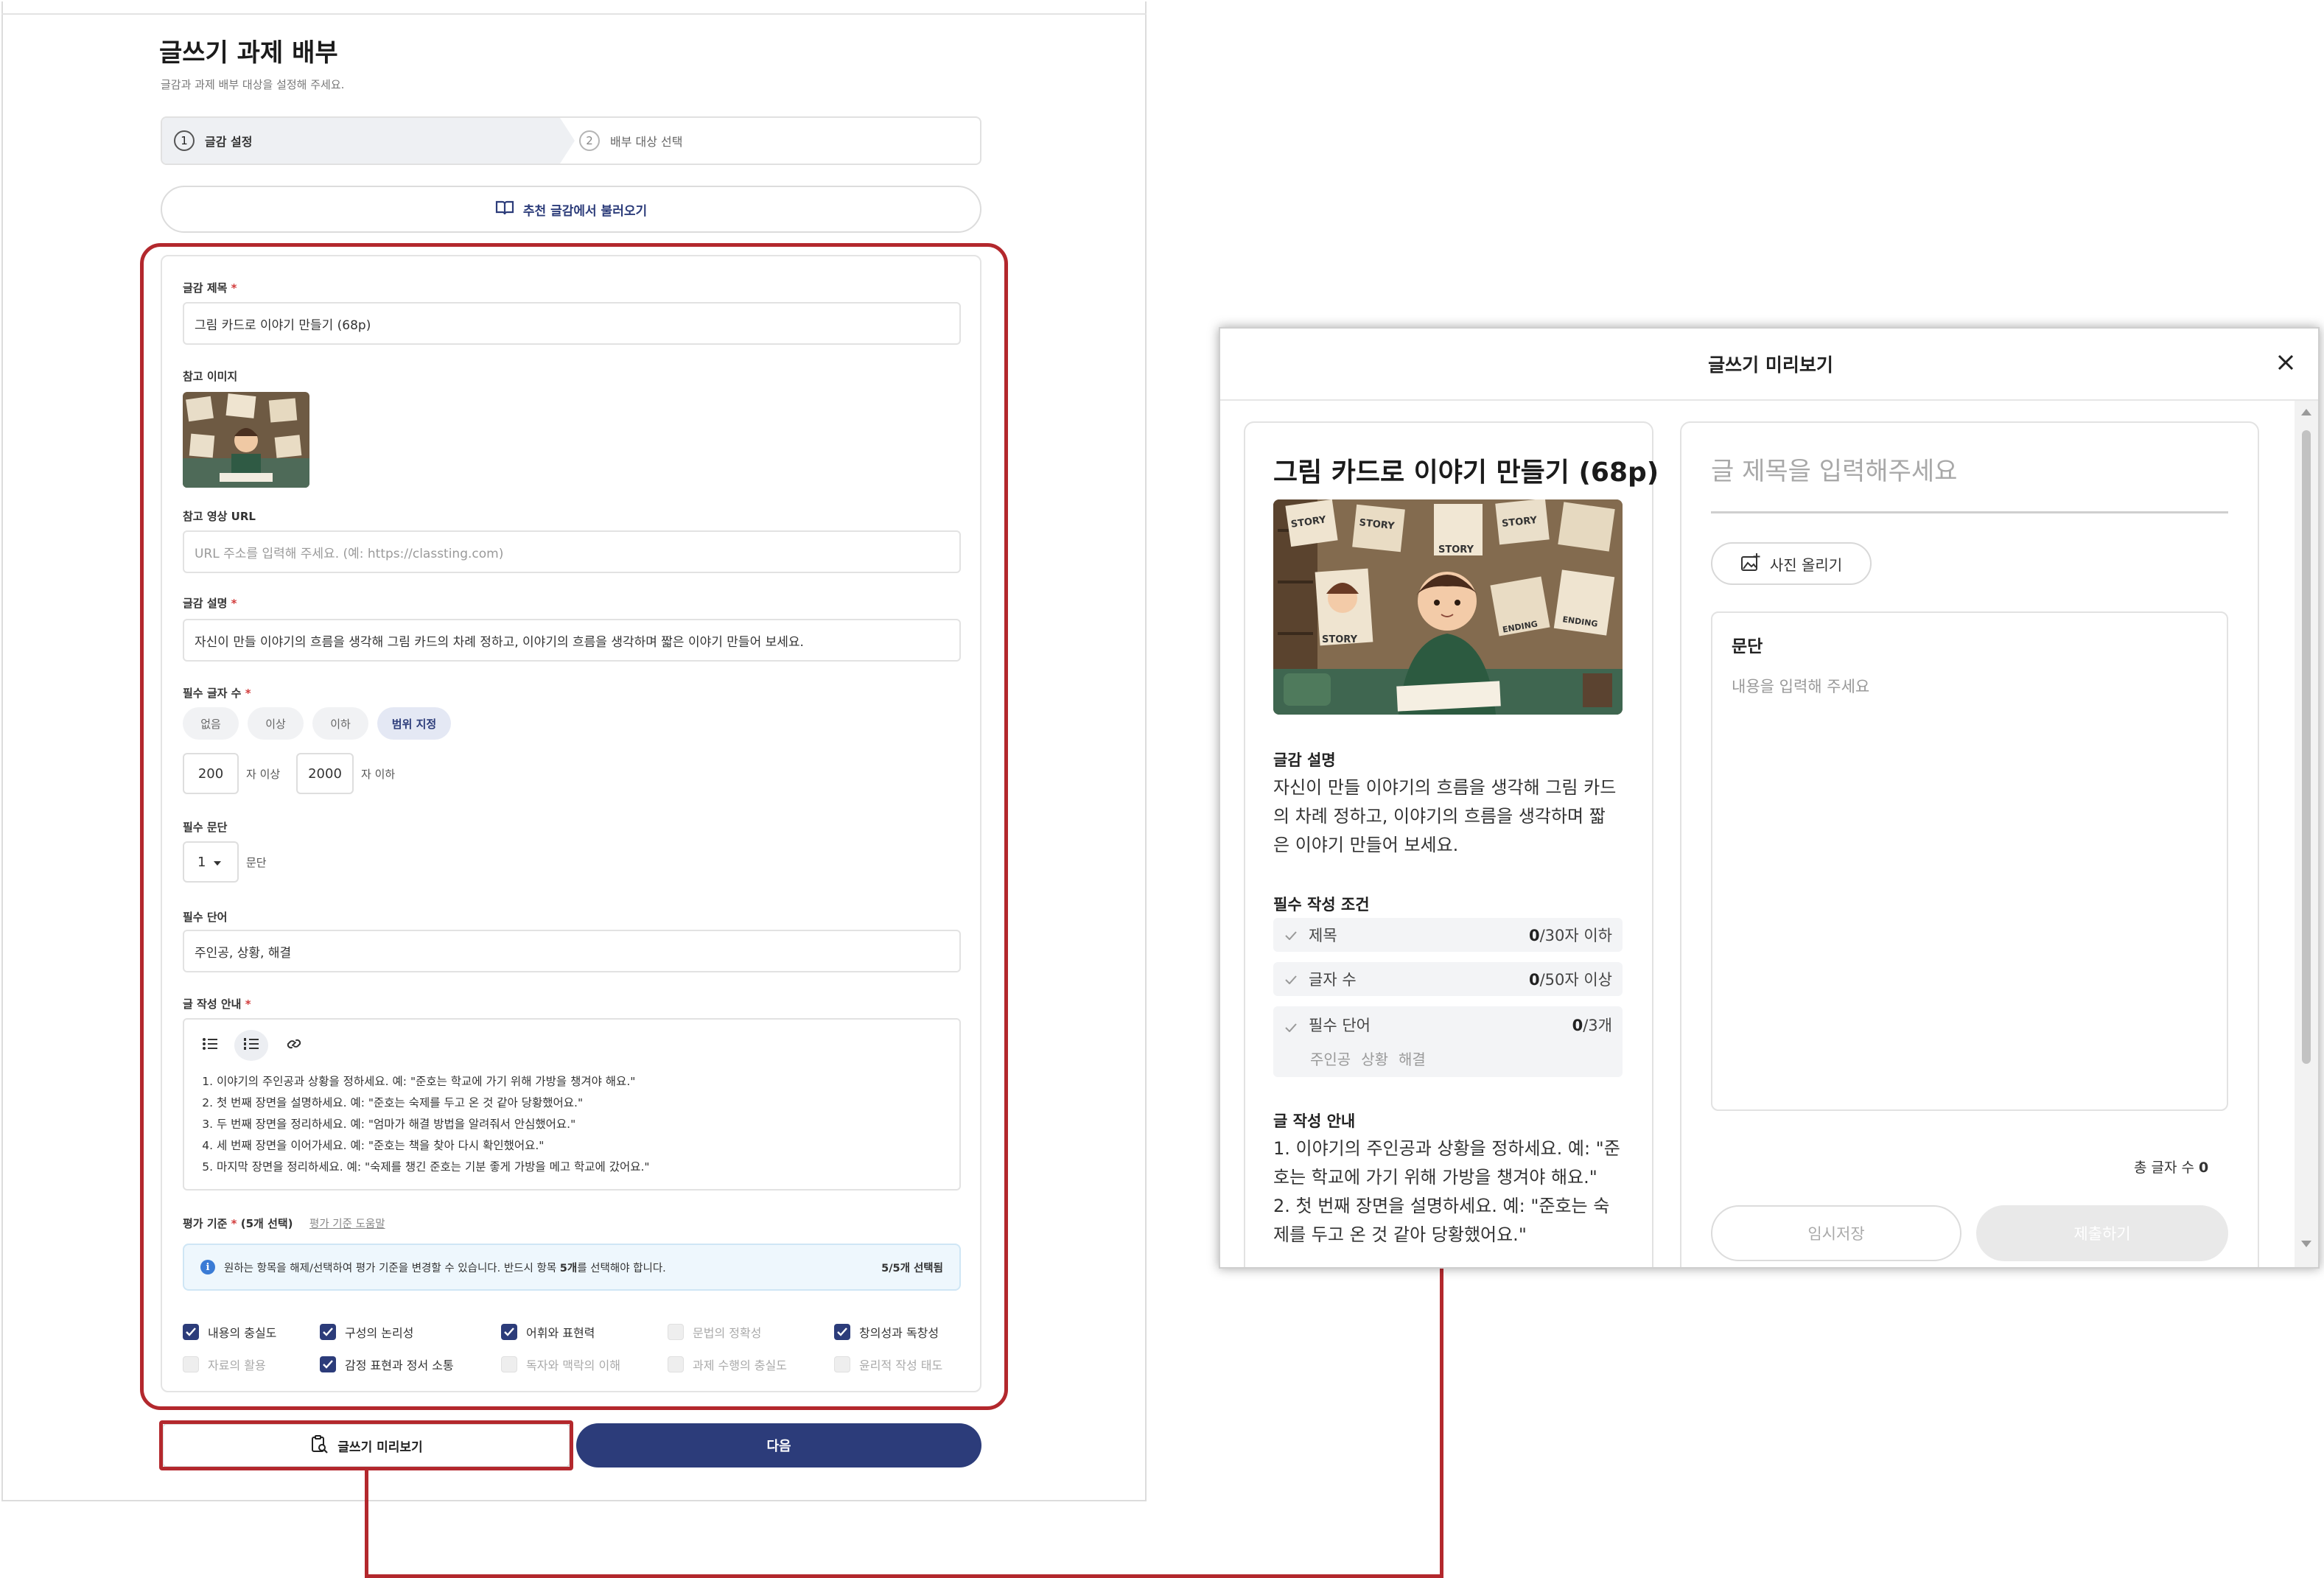 The image size is (2324, 1578). Describe the element at coordinates (1466, 472) in the screenshot. I see `preview-topic-title: 그림 카드로 이야기 만들기 (68p)` at that location.